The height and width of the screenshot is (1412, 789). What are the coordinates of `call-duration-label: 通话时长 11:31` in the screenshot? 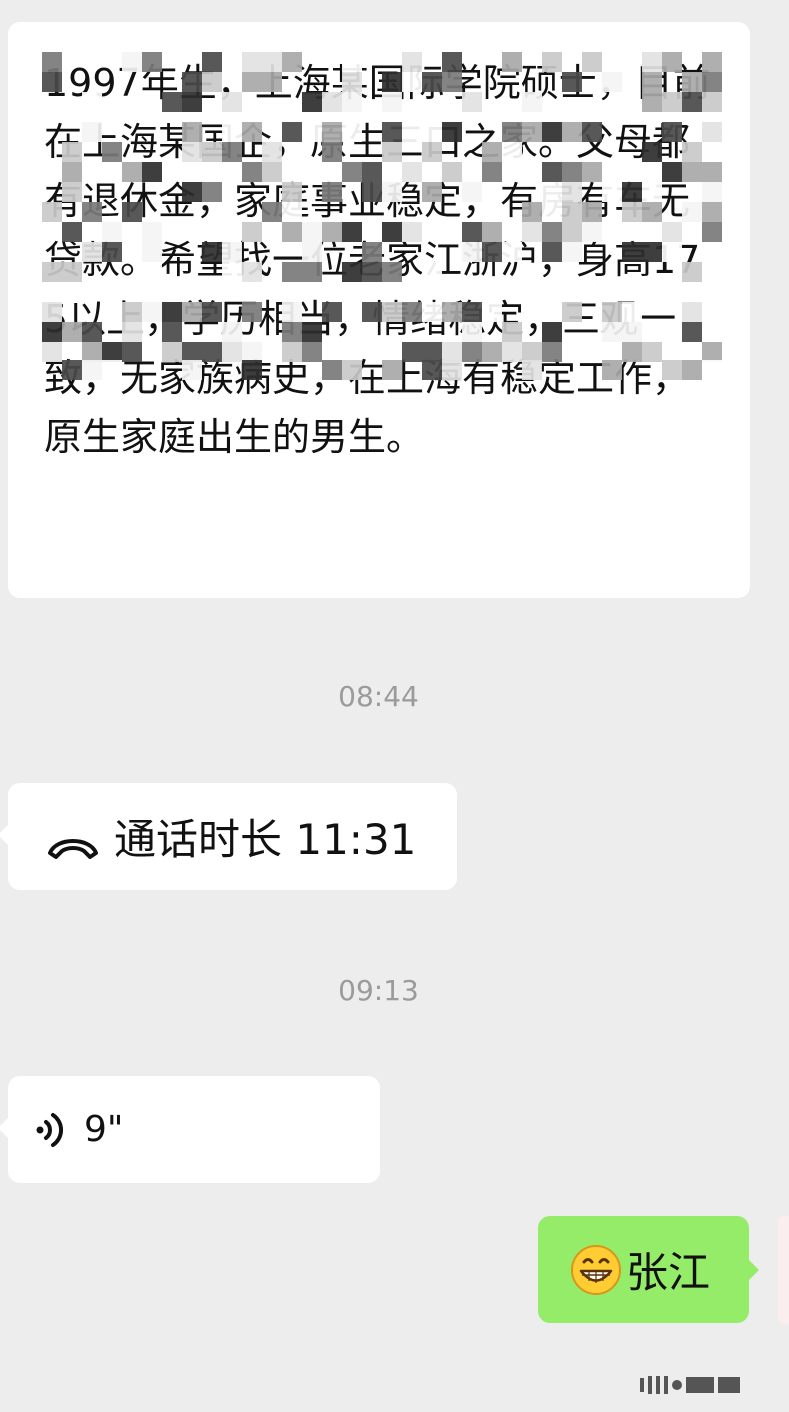 It's located at (265, 839).